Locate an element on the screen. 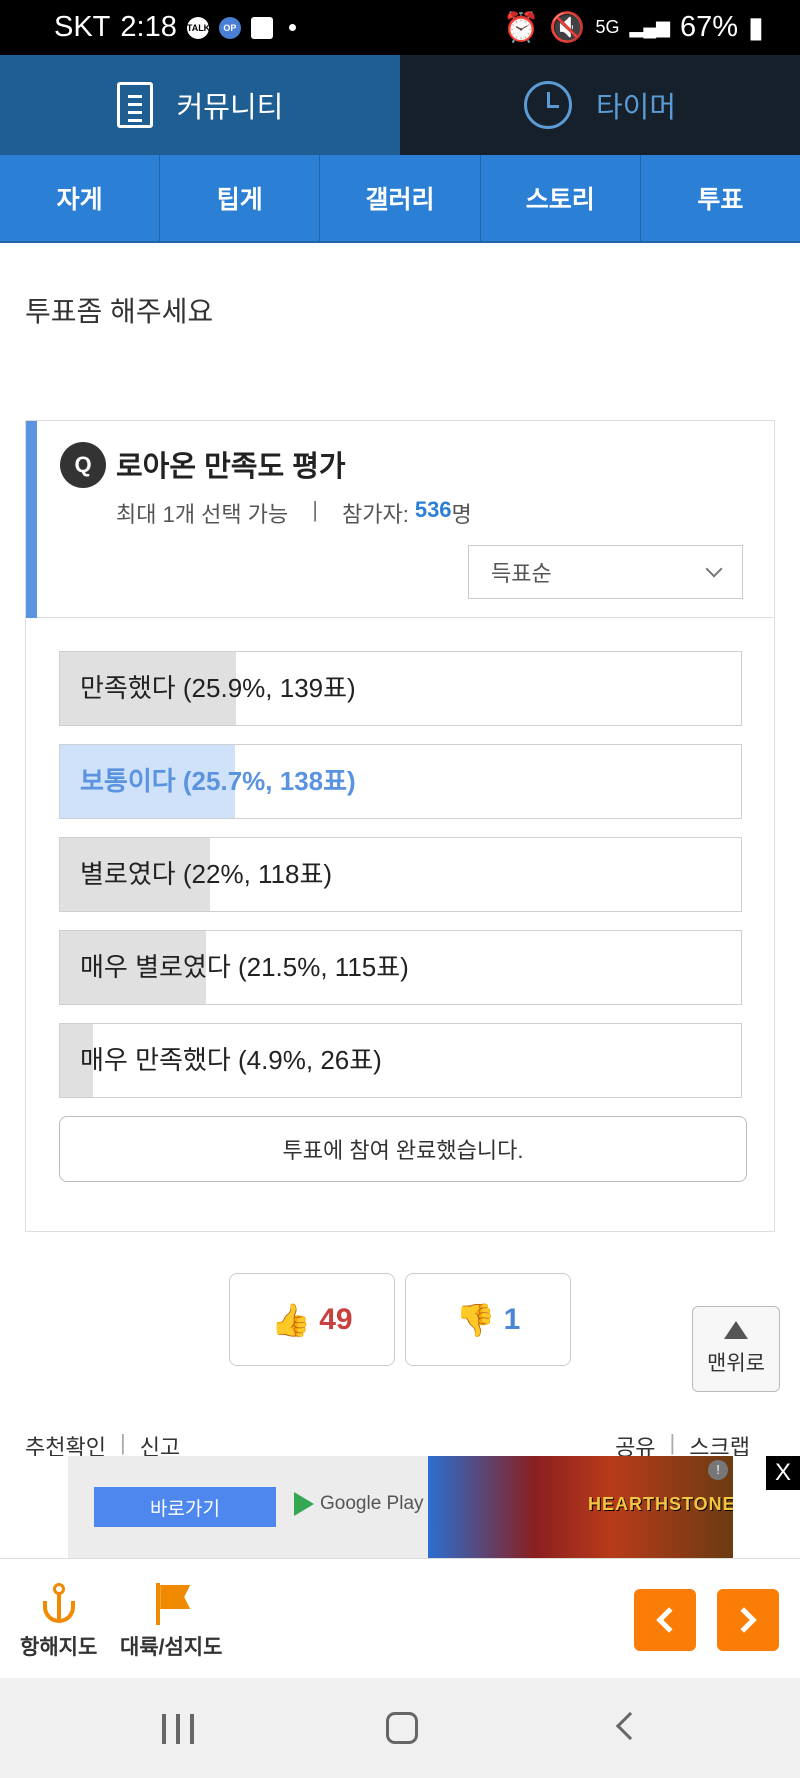 This screenshot has height=1778, width=800. network-indicator: 5G is located at coordinates (607, 27).